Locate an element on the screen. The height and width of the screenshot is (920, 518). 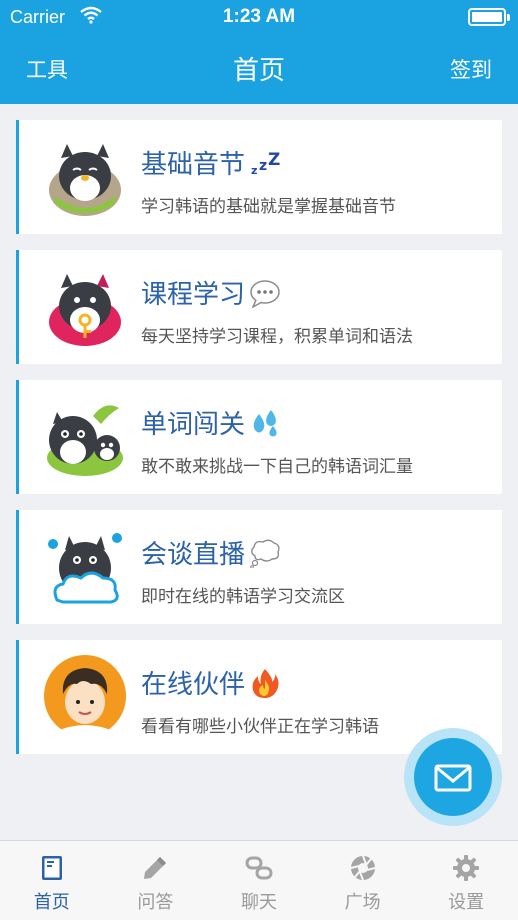
card-title: 会谈直播 is located at coordinates (193, 555).